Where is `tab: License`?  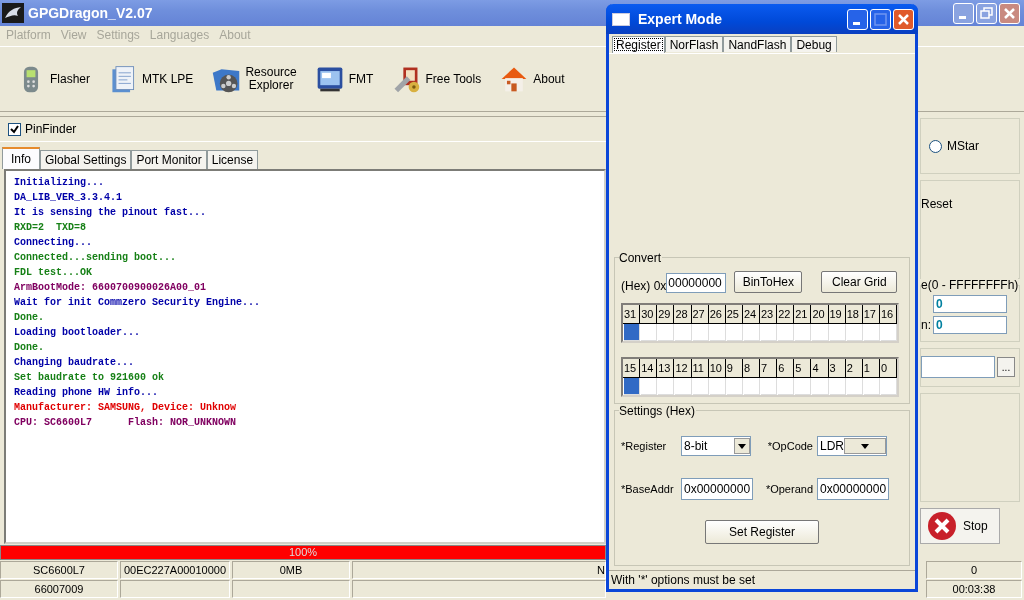
tab: License is located at coordinates (232, 159).